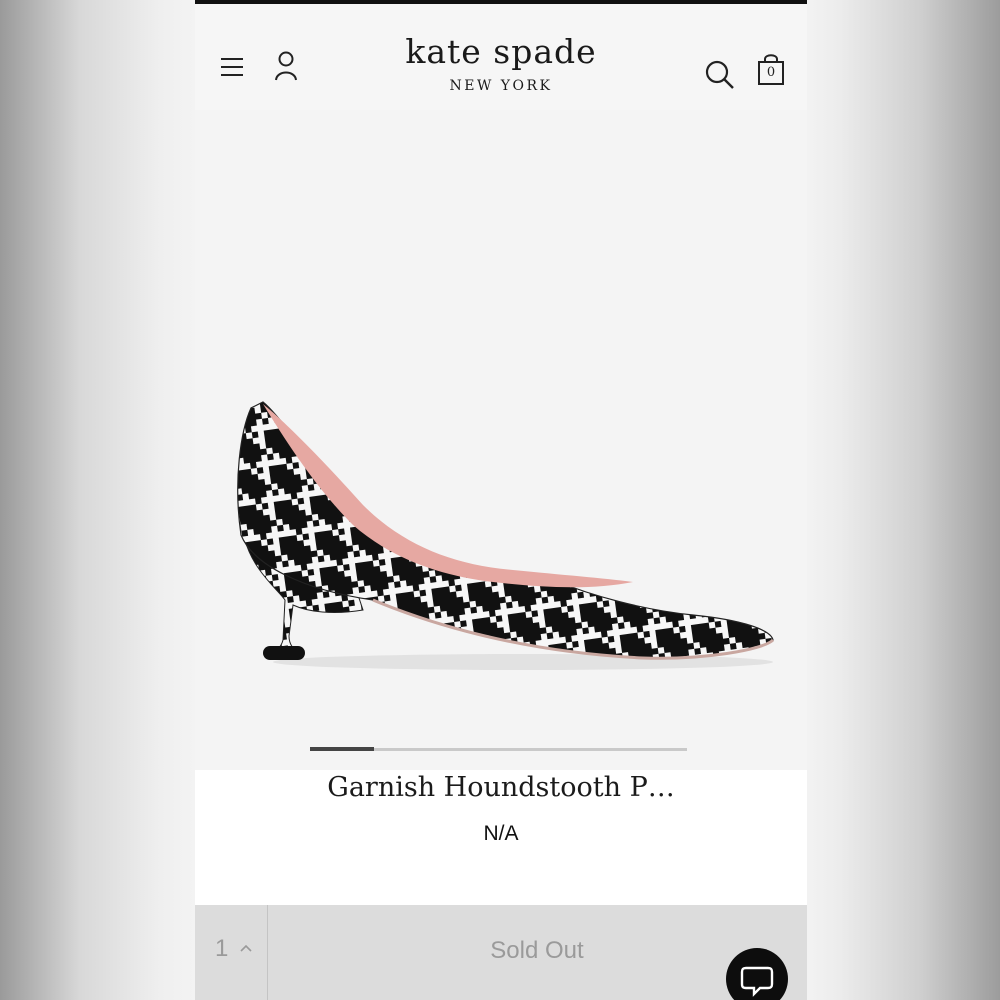 This screenshot has height=1000, width=1000. I want to click on shopping-bag-icon: 0, so click(771, 69).